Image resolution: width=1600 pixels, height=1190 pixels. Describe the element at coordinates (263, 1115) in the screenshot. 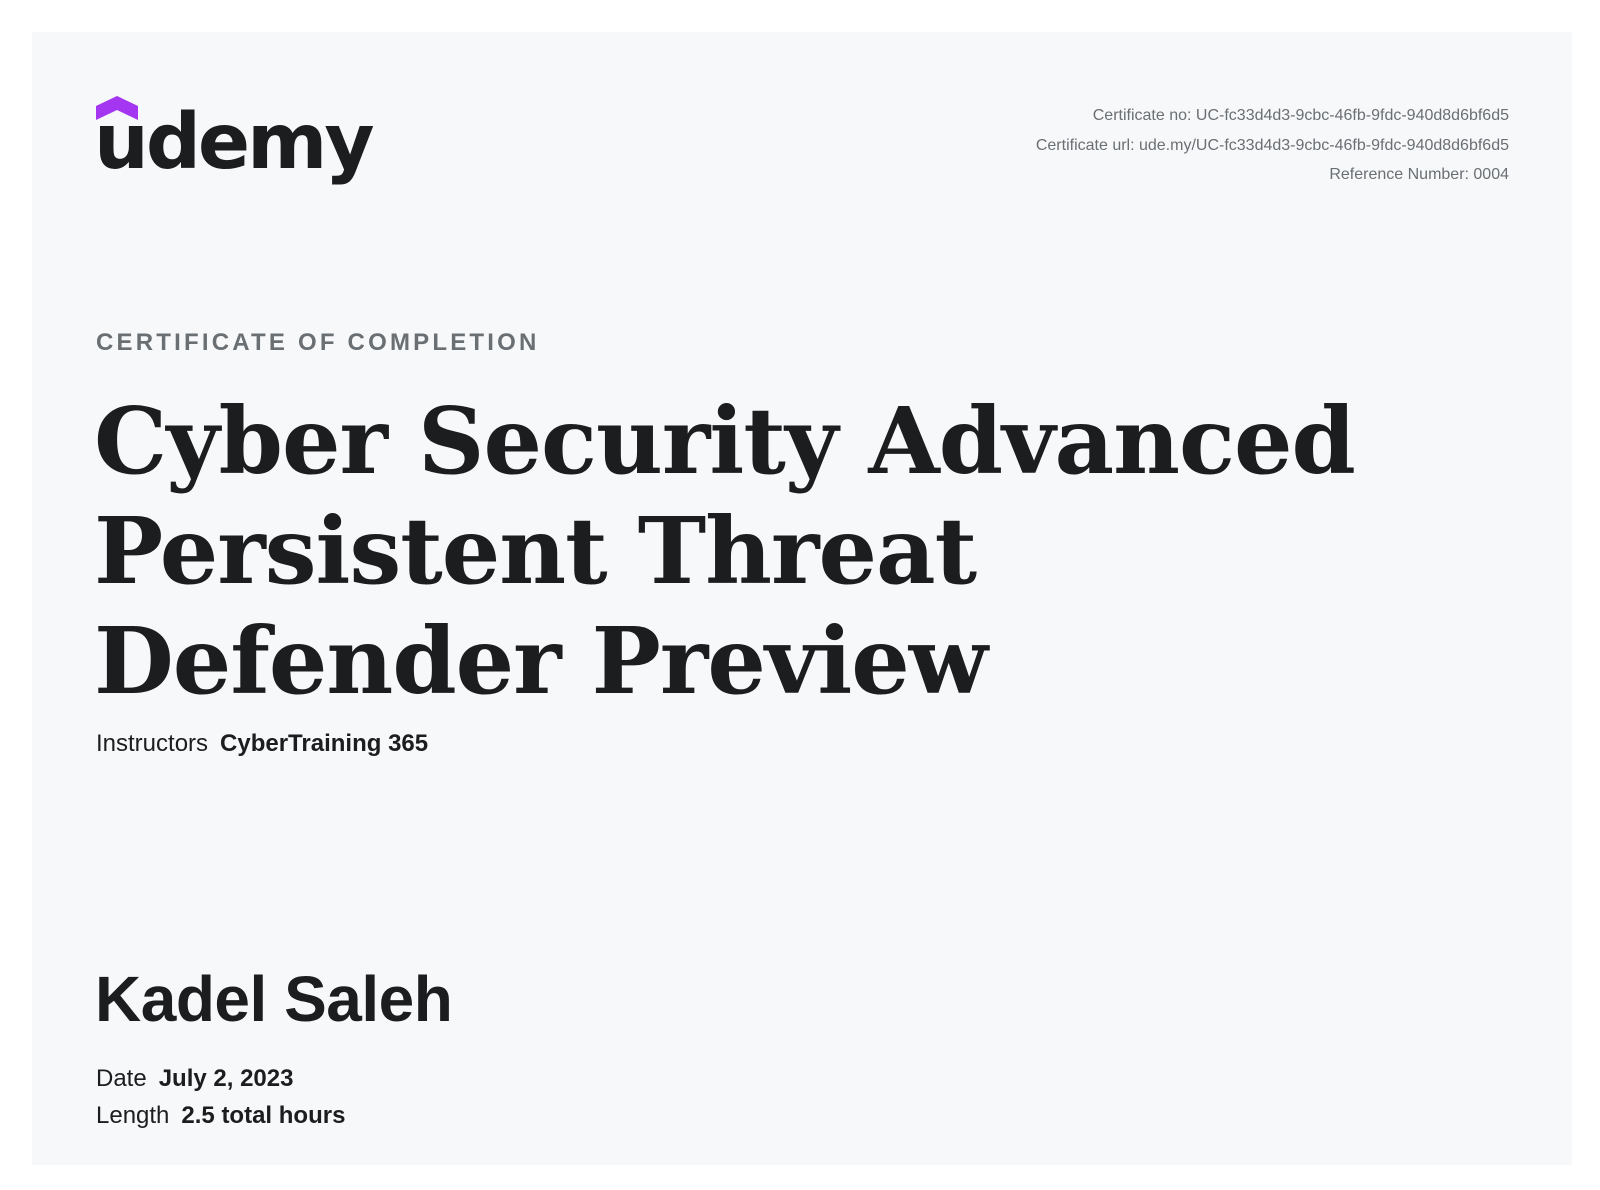

I see `length-value: 2.5 total hours` at that location.